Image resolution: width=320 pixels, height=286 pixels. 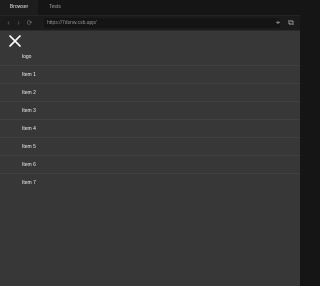 What do you see at coordinates (150, 8) in the screenshot?
I see `tab-bar: Browser Tests` at bounding box center [150, 8].